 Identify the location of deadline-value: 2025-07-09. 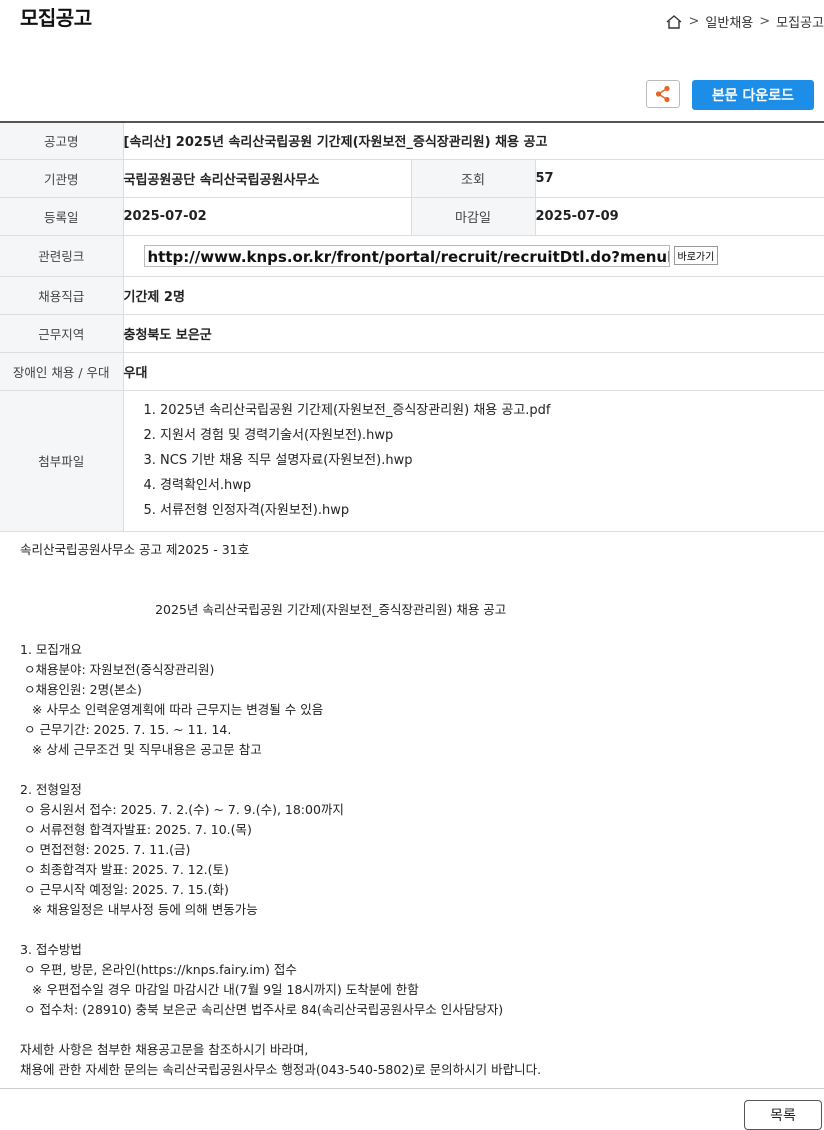
(679, 216).